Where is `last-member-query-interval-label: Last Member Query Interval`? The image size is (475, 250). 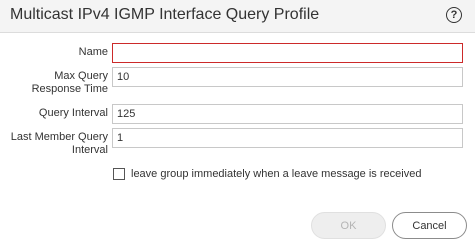 last-member-query-interval-label: Last Member Query Interval is located at coordinates (59, 144).